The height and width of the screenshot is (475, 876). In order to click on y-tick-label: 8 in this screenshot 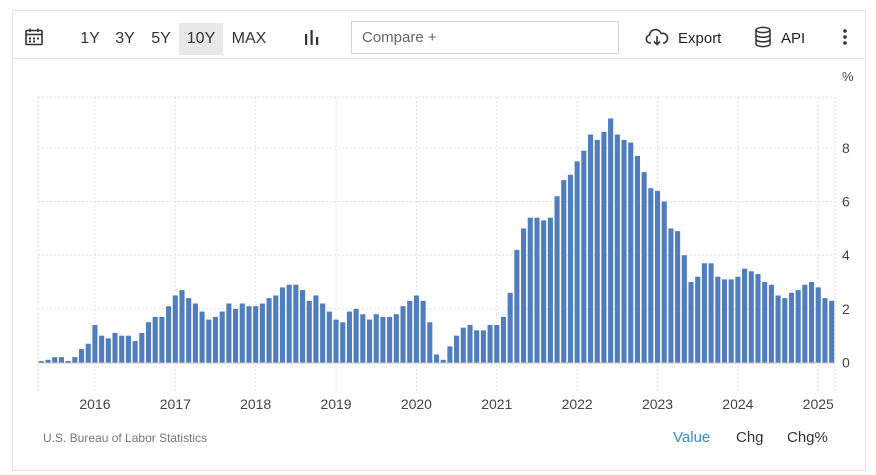, I will do `click(846, 148)`.